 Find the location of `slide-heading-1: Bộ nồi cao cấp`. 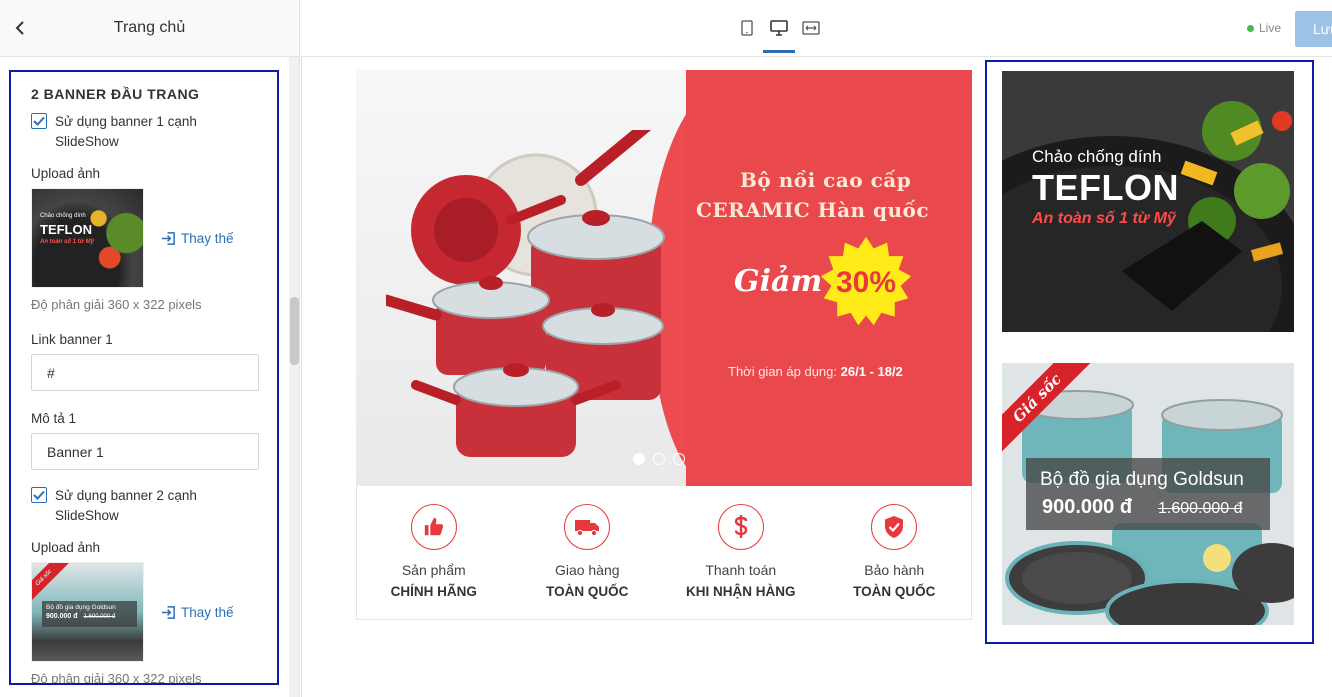

slide-heading-1: Bộ nồi cao cấp is located at coordinates (826, 180).